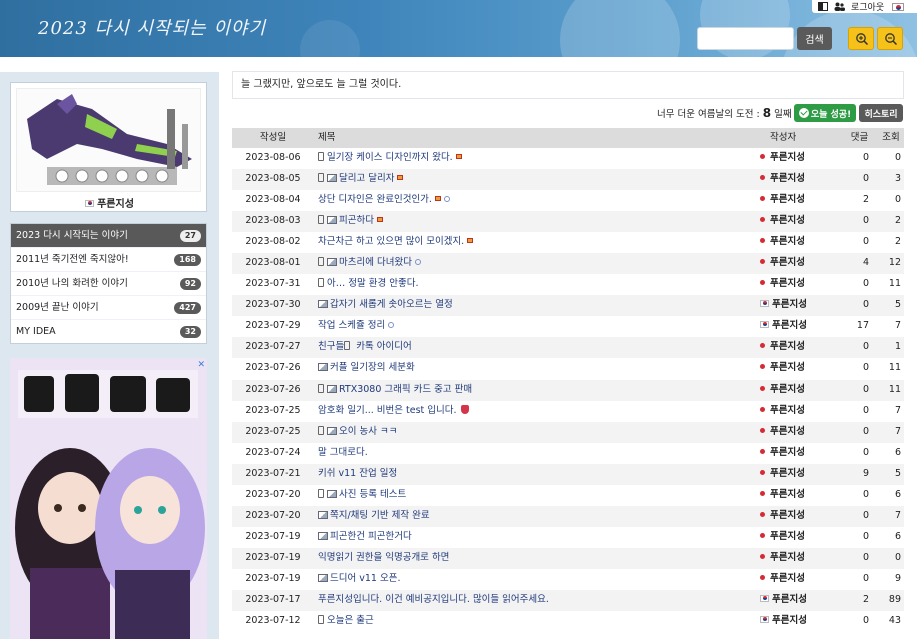  I want to click on new-post-icon, so click(379, 220).